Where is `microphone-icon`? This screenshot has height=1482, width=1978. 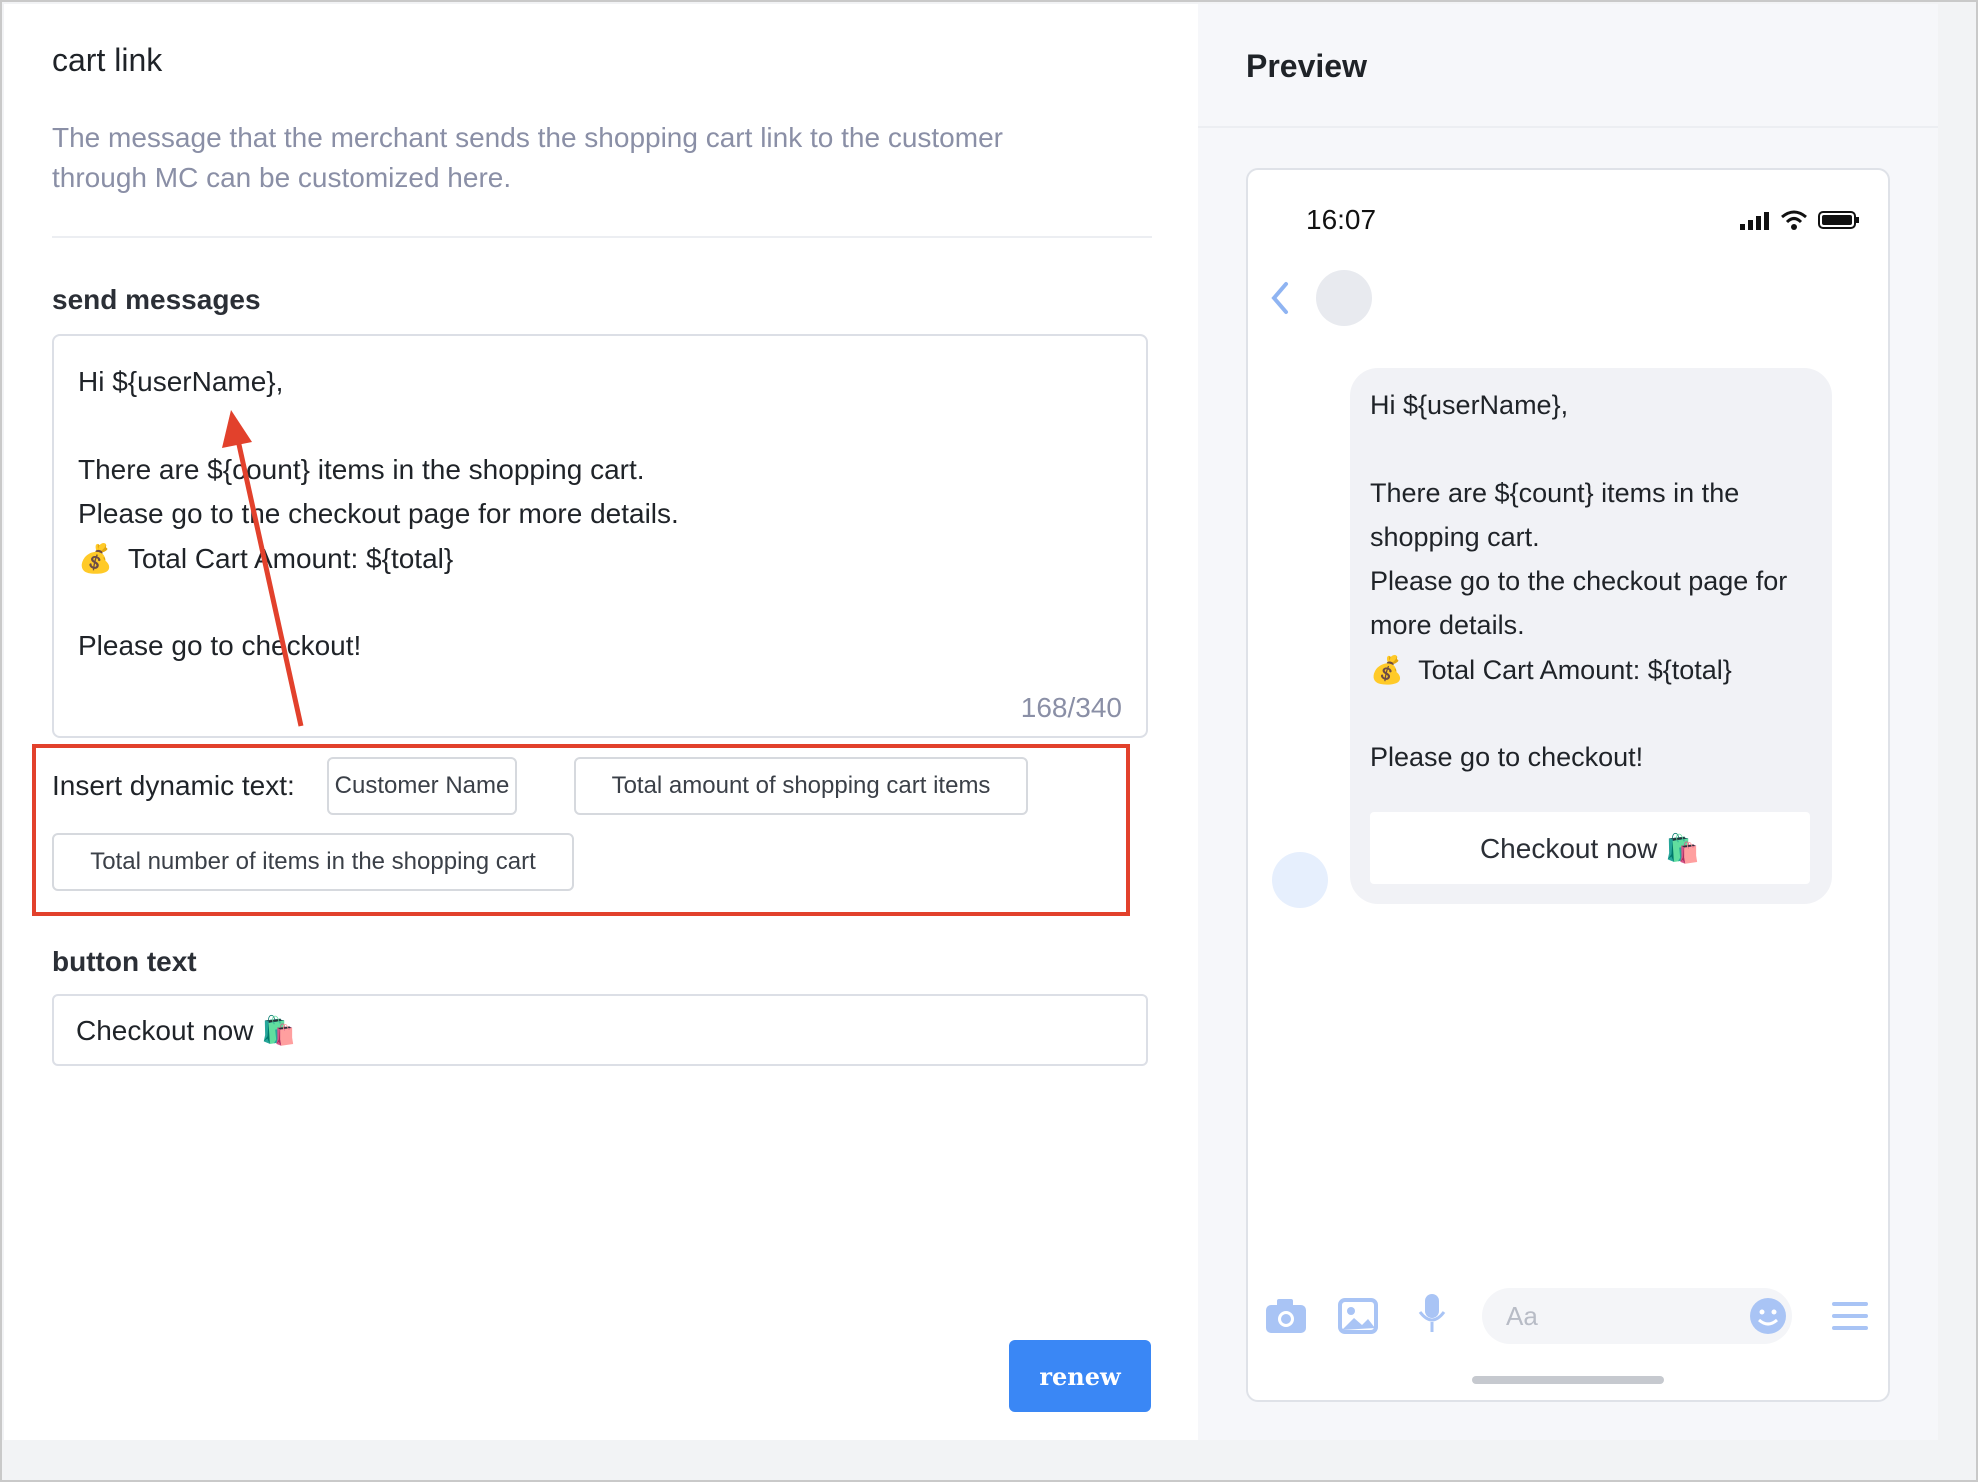 microphone-icon is located at coordinates (1432, 1314).